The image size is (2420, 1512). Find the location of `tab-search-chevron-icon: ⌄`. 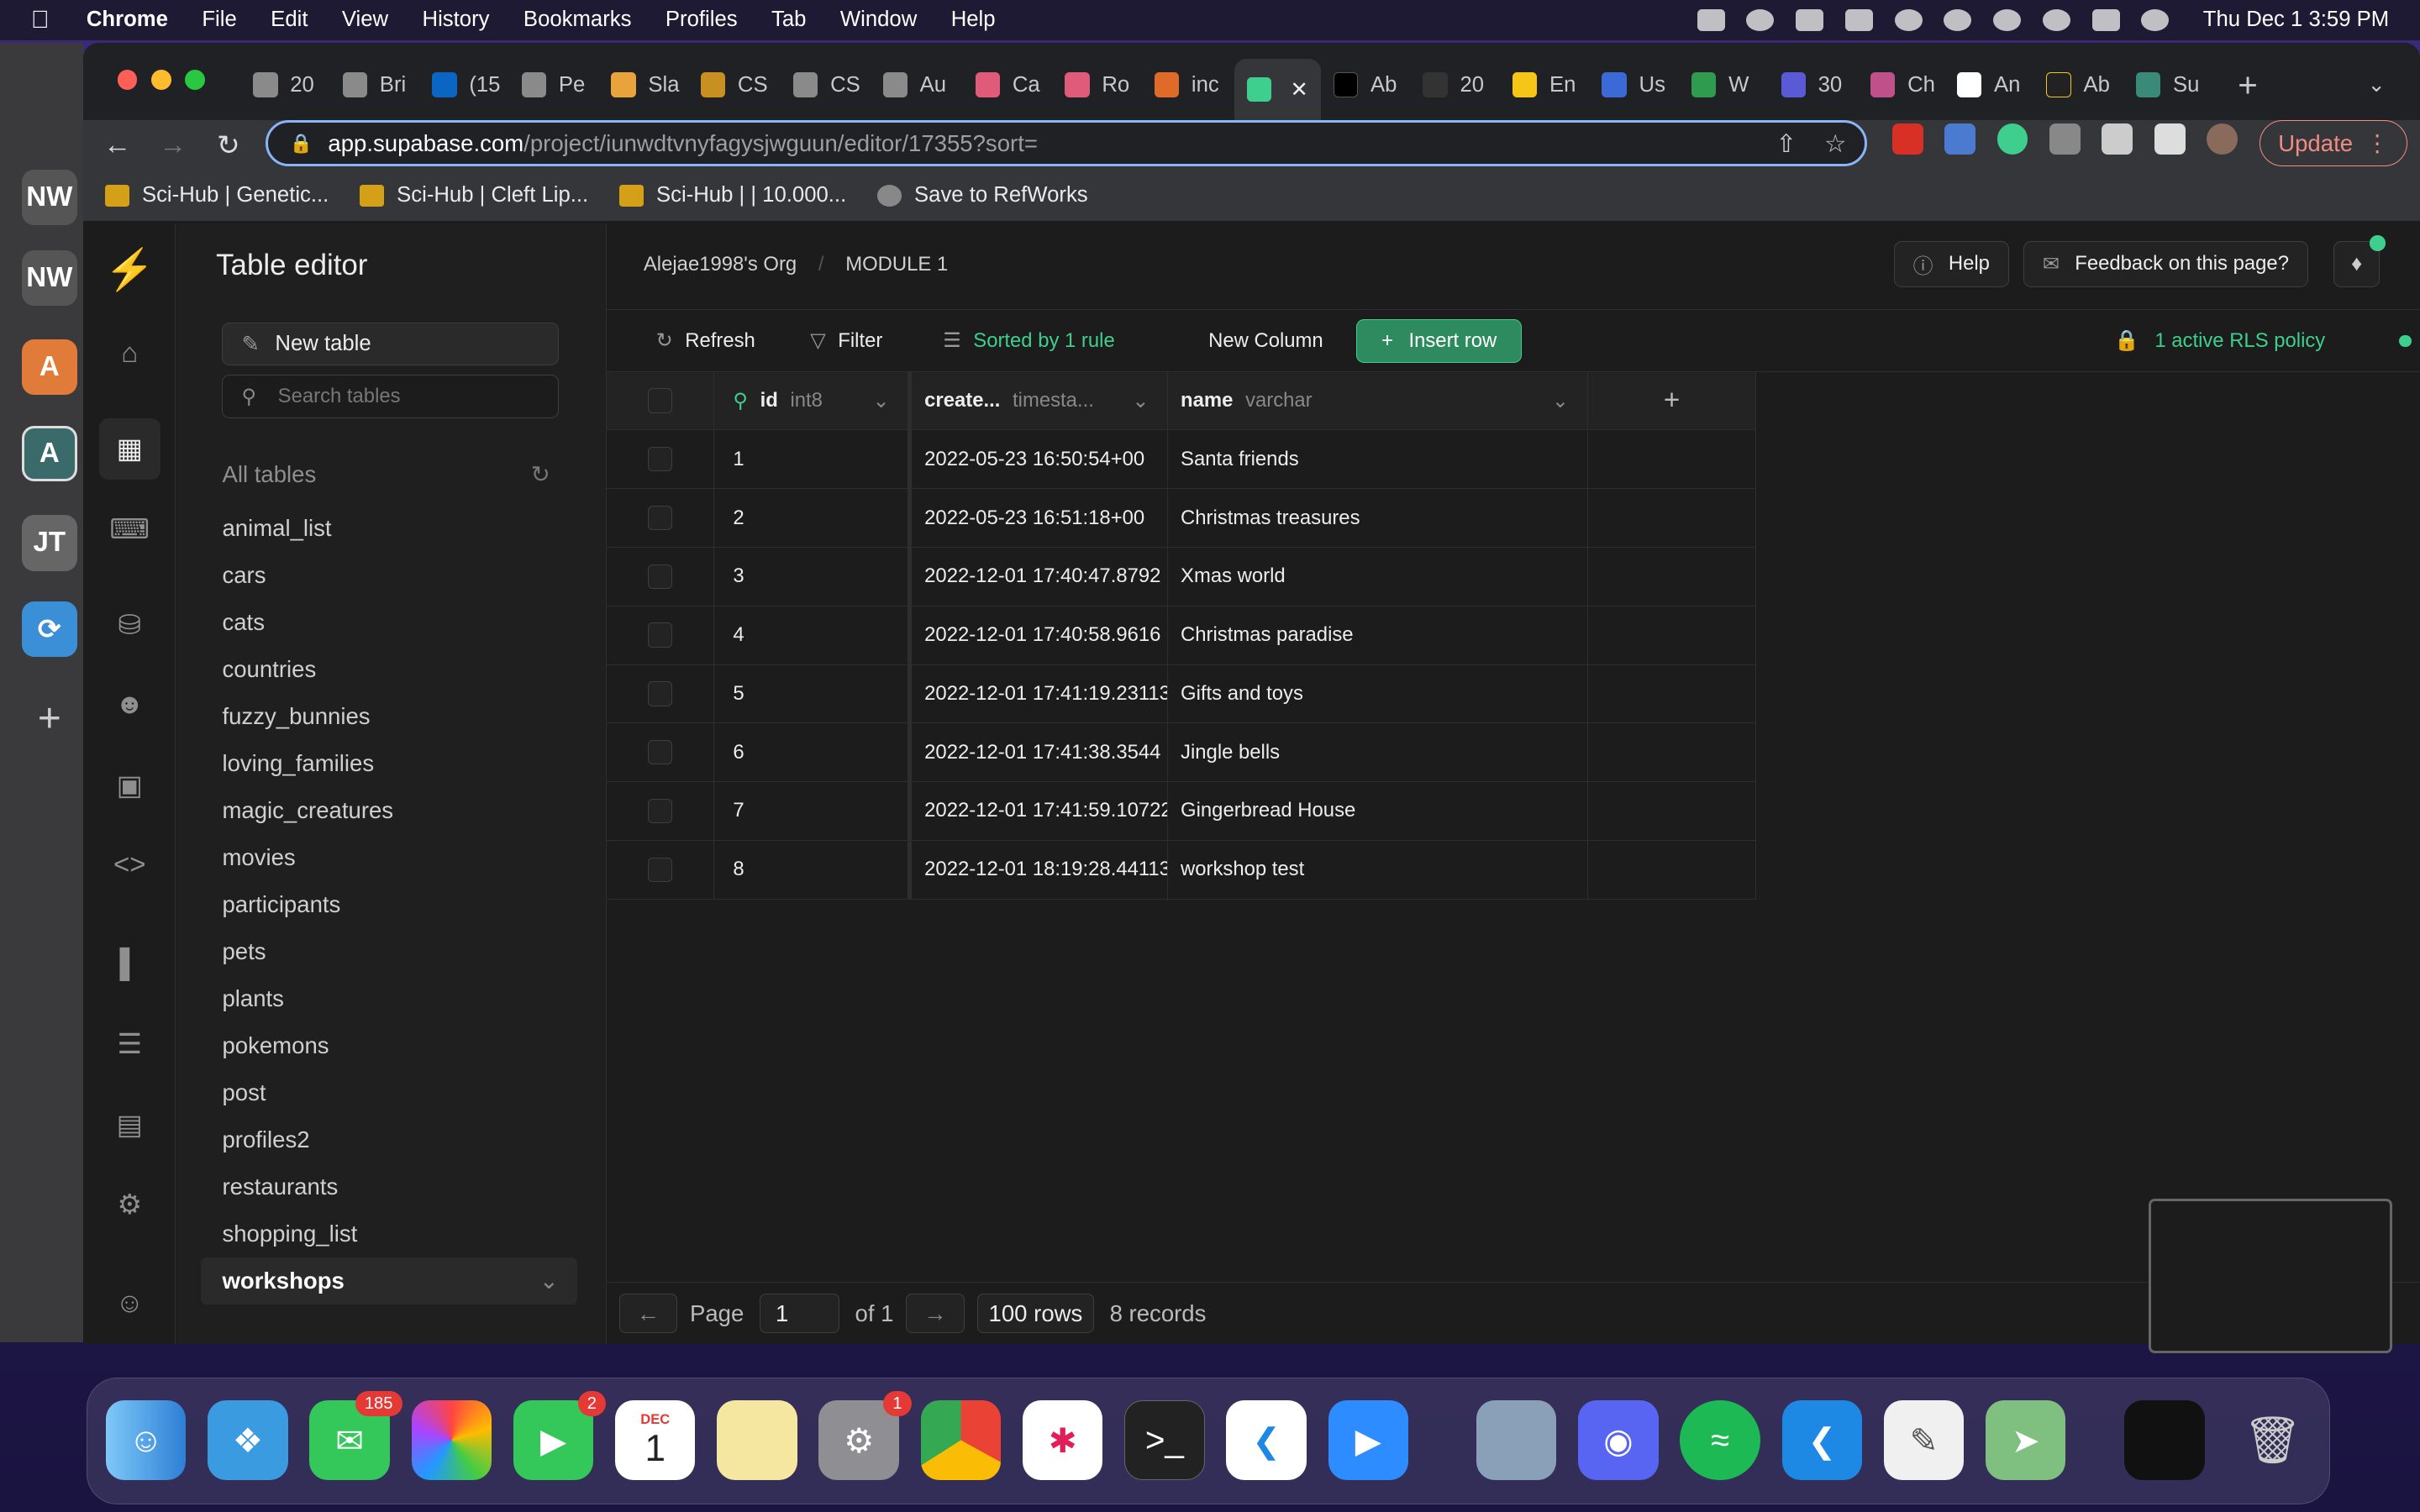

tab-search-chevron-icon: ⌄ is located at coordinates (2376, 84).